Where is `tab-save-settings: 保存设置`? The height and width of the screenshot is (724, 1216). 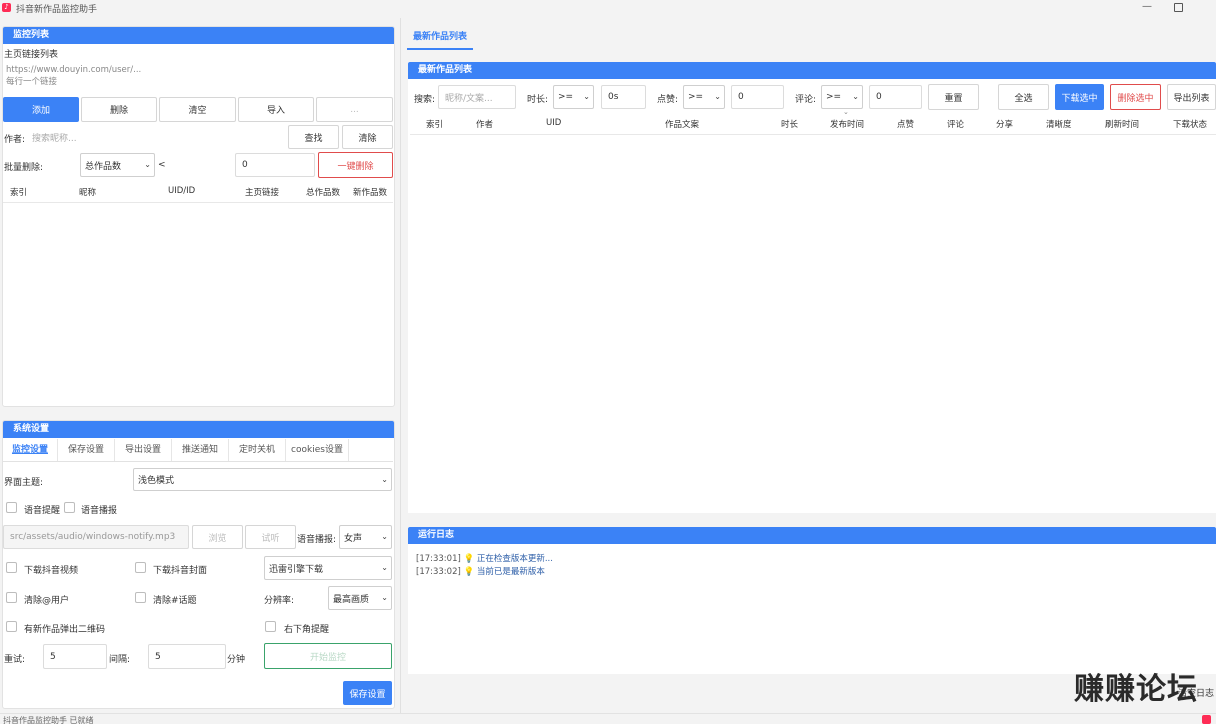 tab-save-settings: 保存设置 is located at coordinates (86, 450).